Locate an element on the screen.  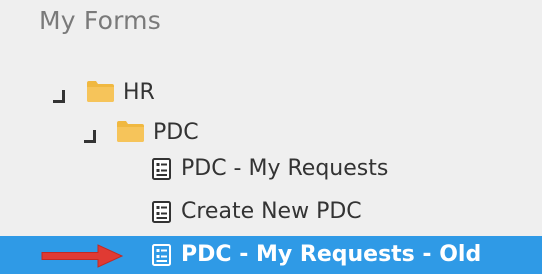
tree-item-label: PDC is located at coordinates (176, 132).